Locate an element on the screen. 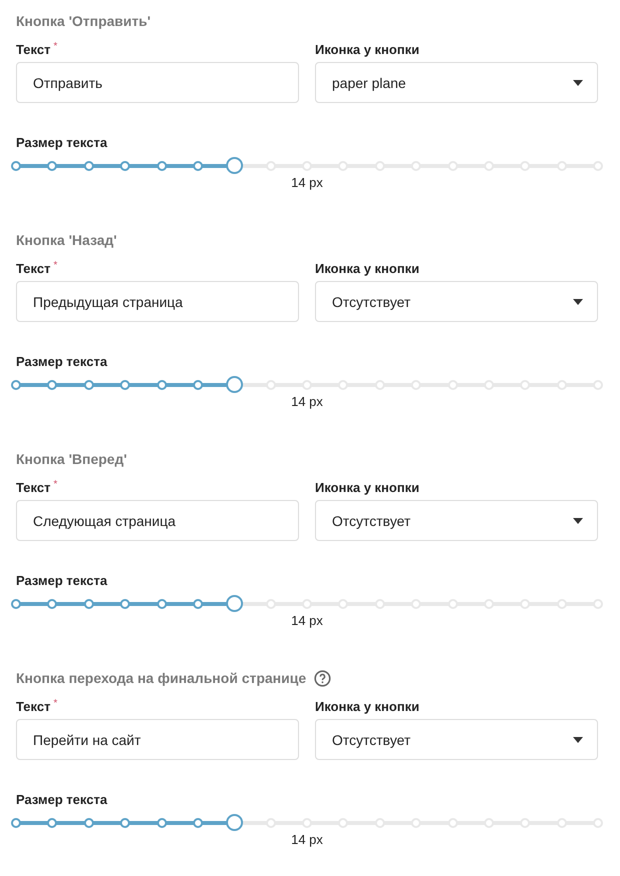 The height and width of the screenshot is (876, 620). section-title: Кнопка 'Вперед' is located at coordinates (71, 459).